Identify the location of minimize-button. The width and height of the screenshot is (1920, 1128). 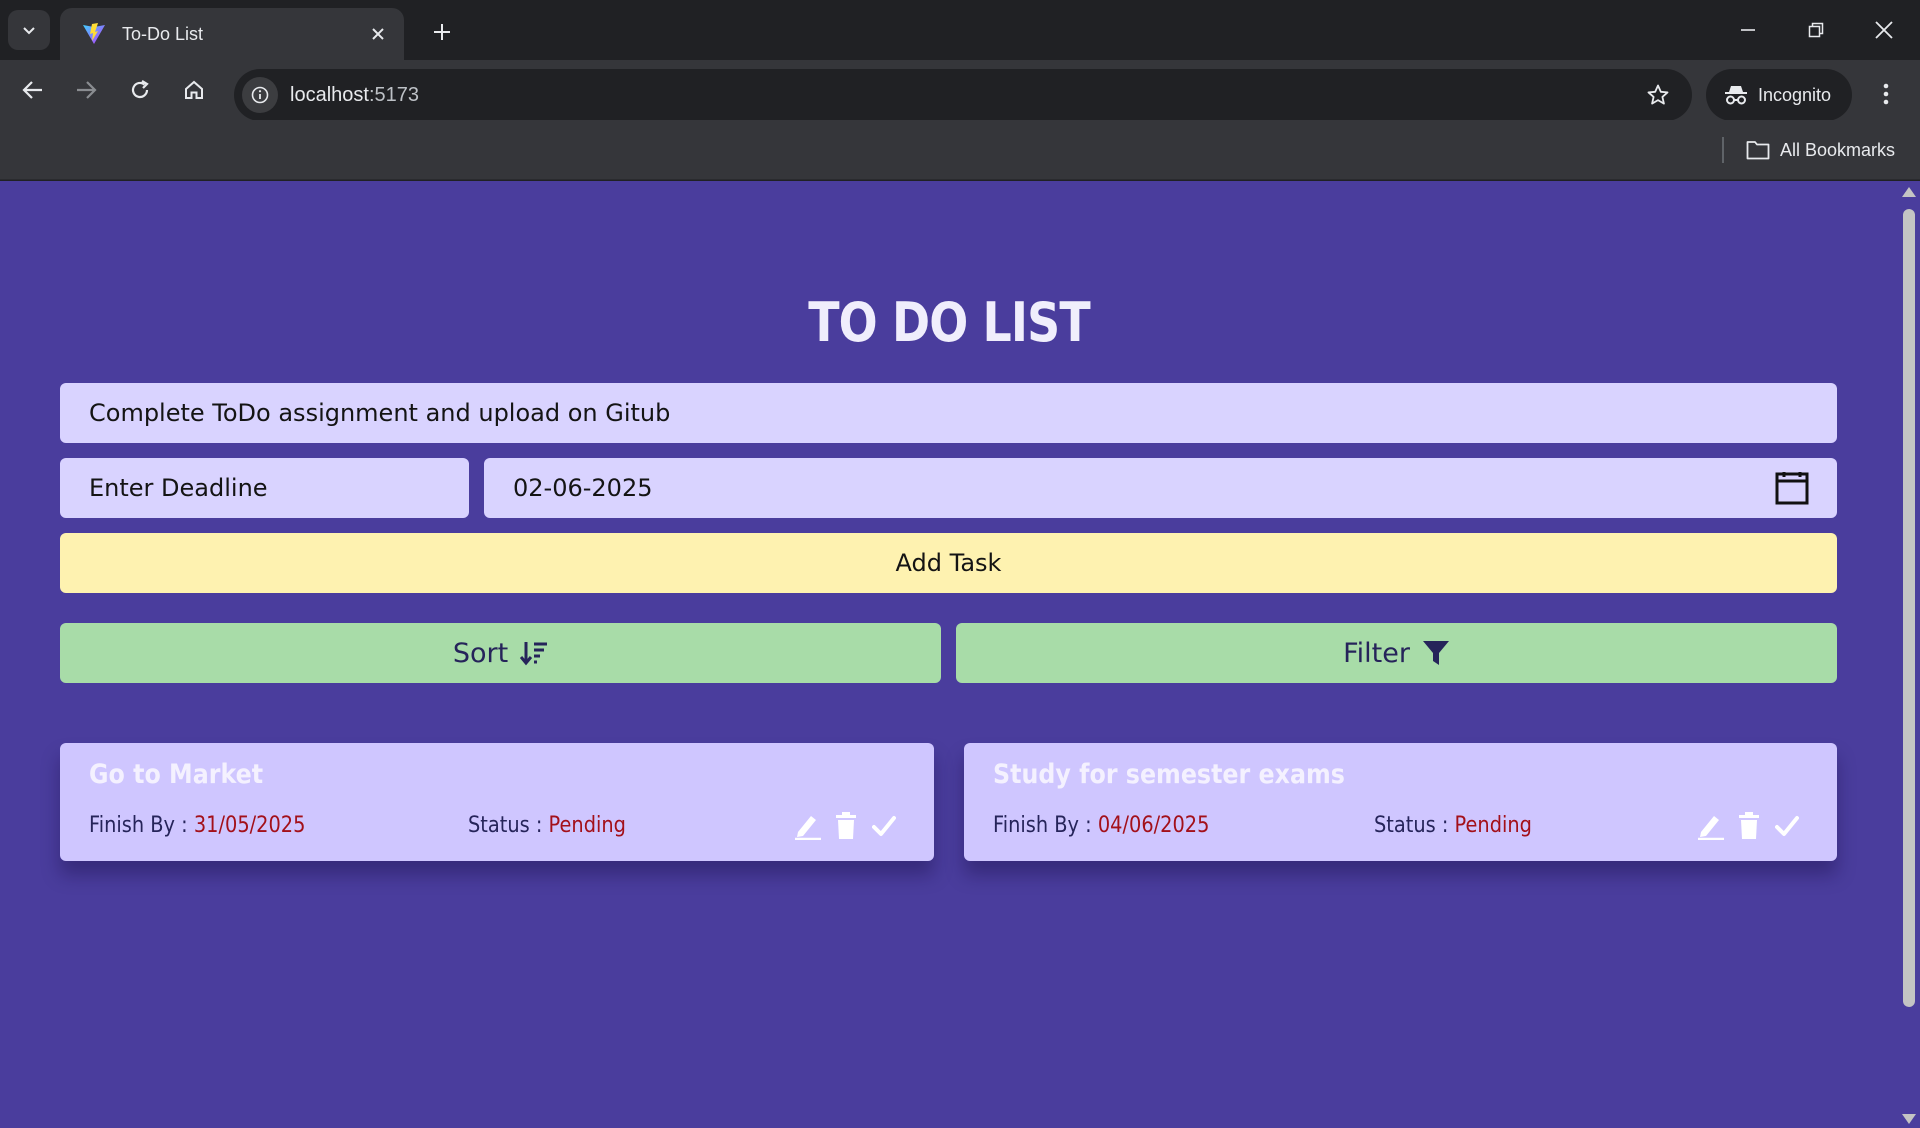
(1748, 30).